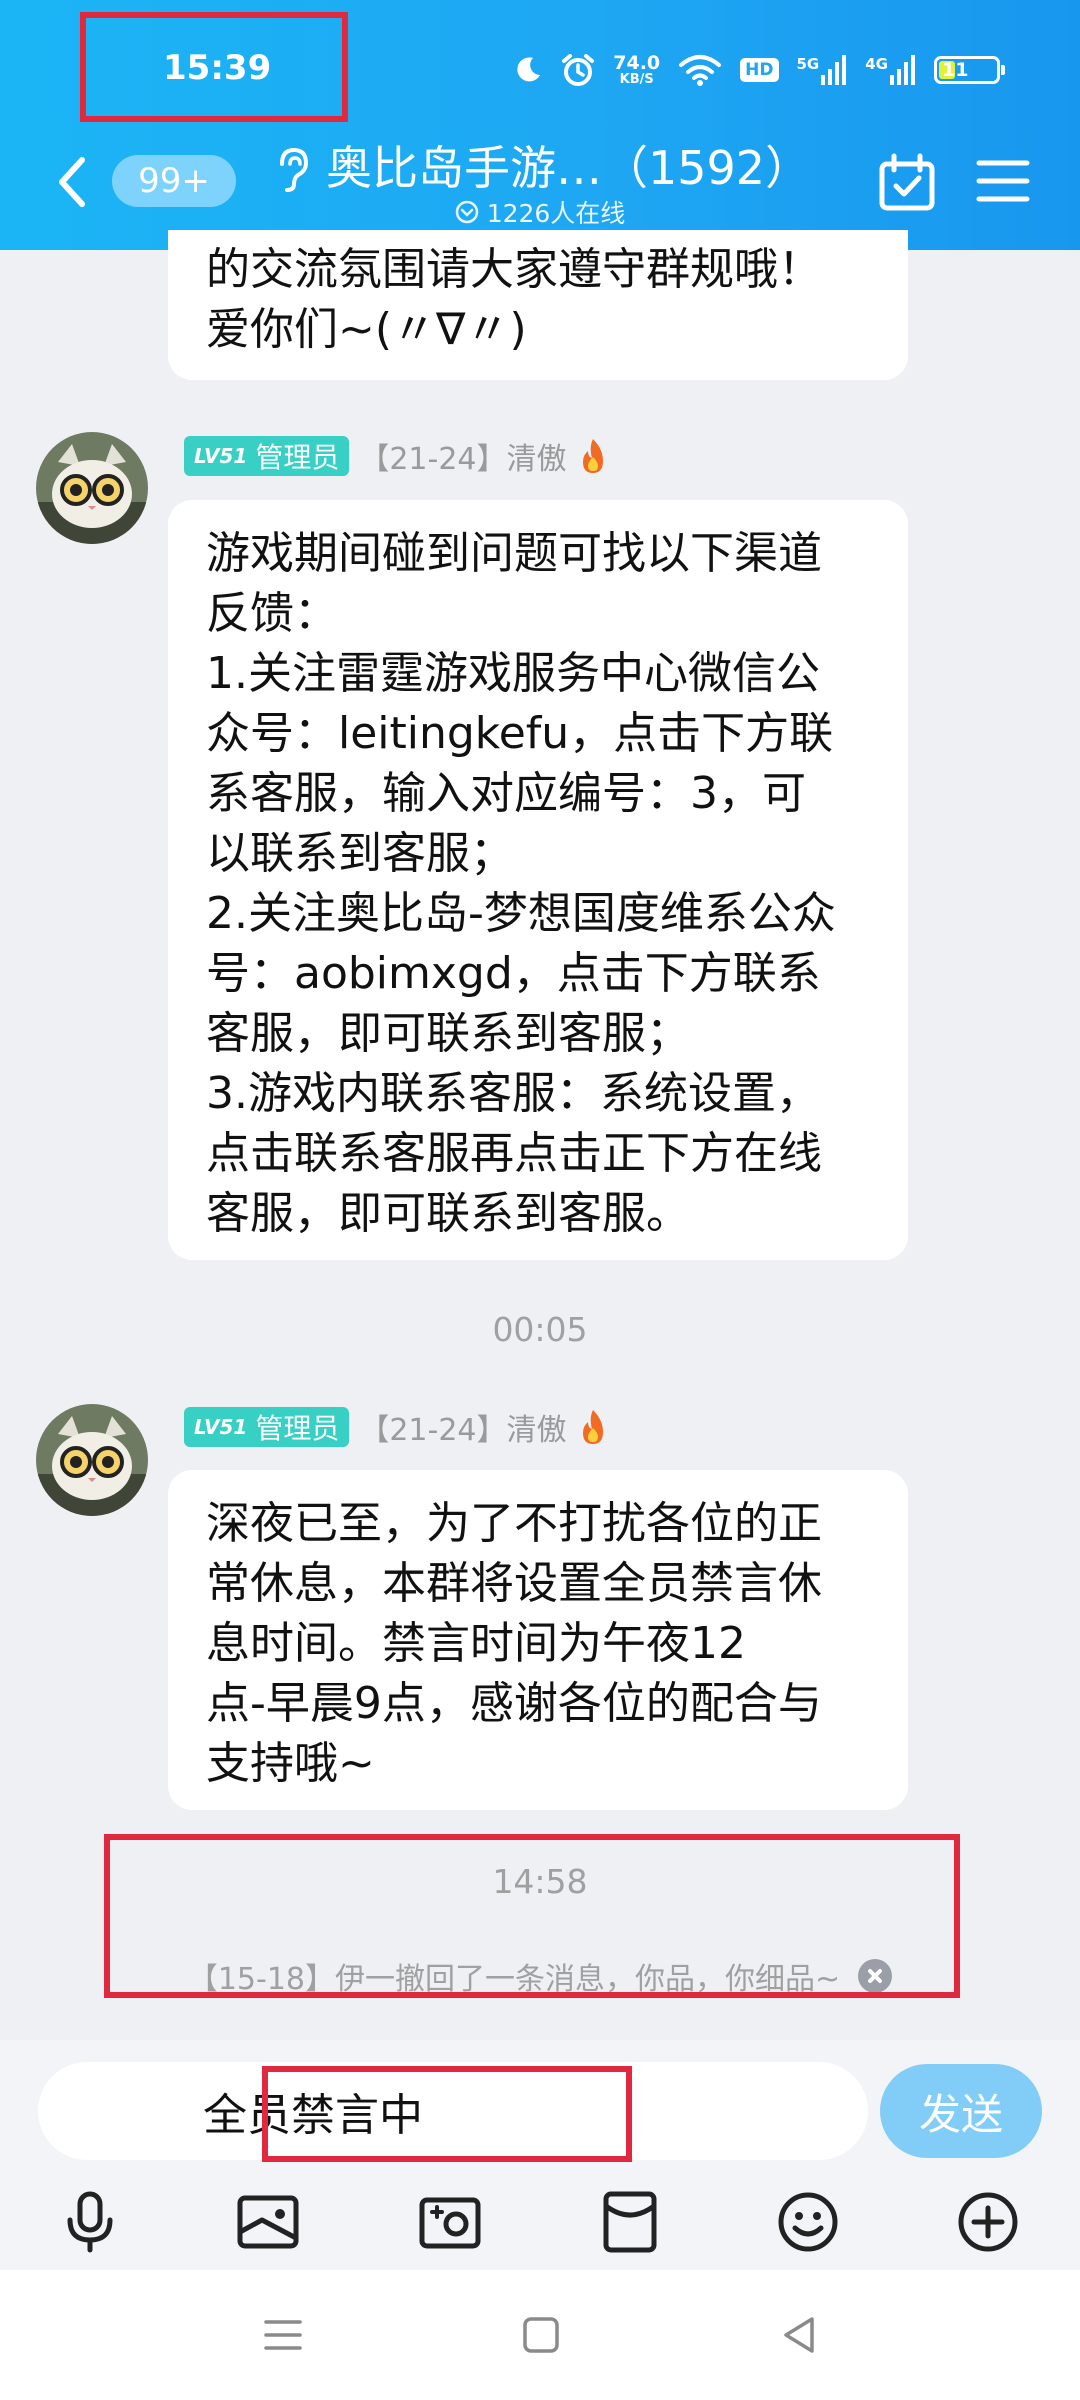 The width and height of the screenshot is (1080, 2400). What do you see at coordinates (283, 2335) in the screenshot?
I see `recent-apps-icon` at bounding box center [283, 2335].